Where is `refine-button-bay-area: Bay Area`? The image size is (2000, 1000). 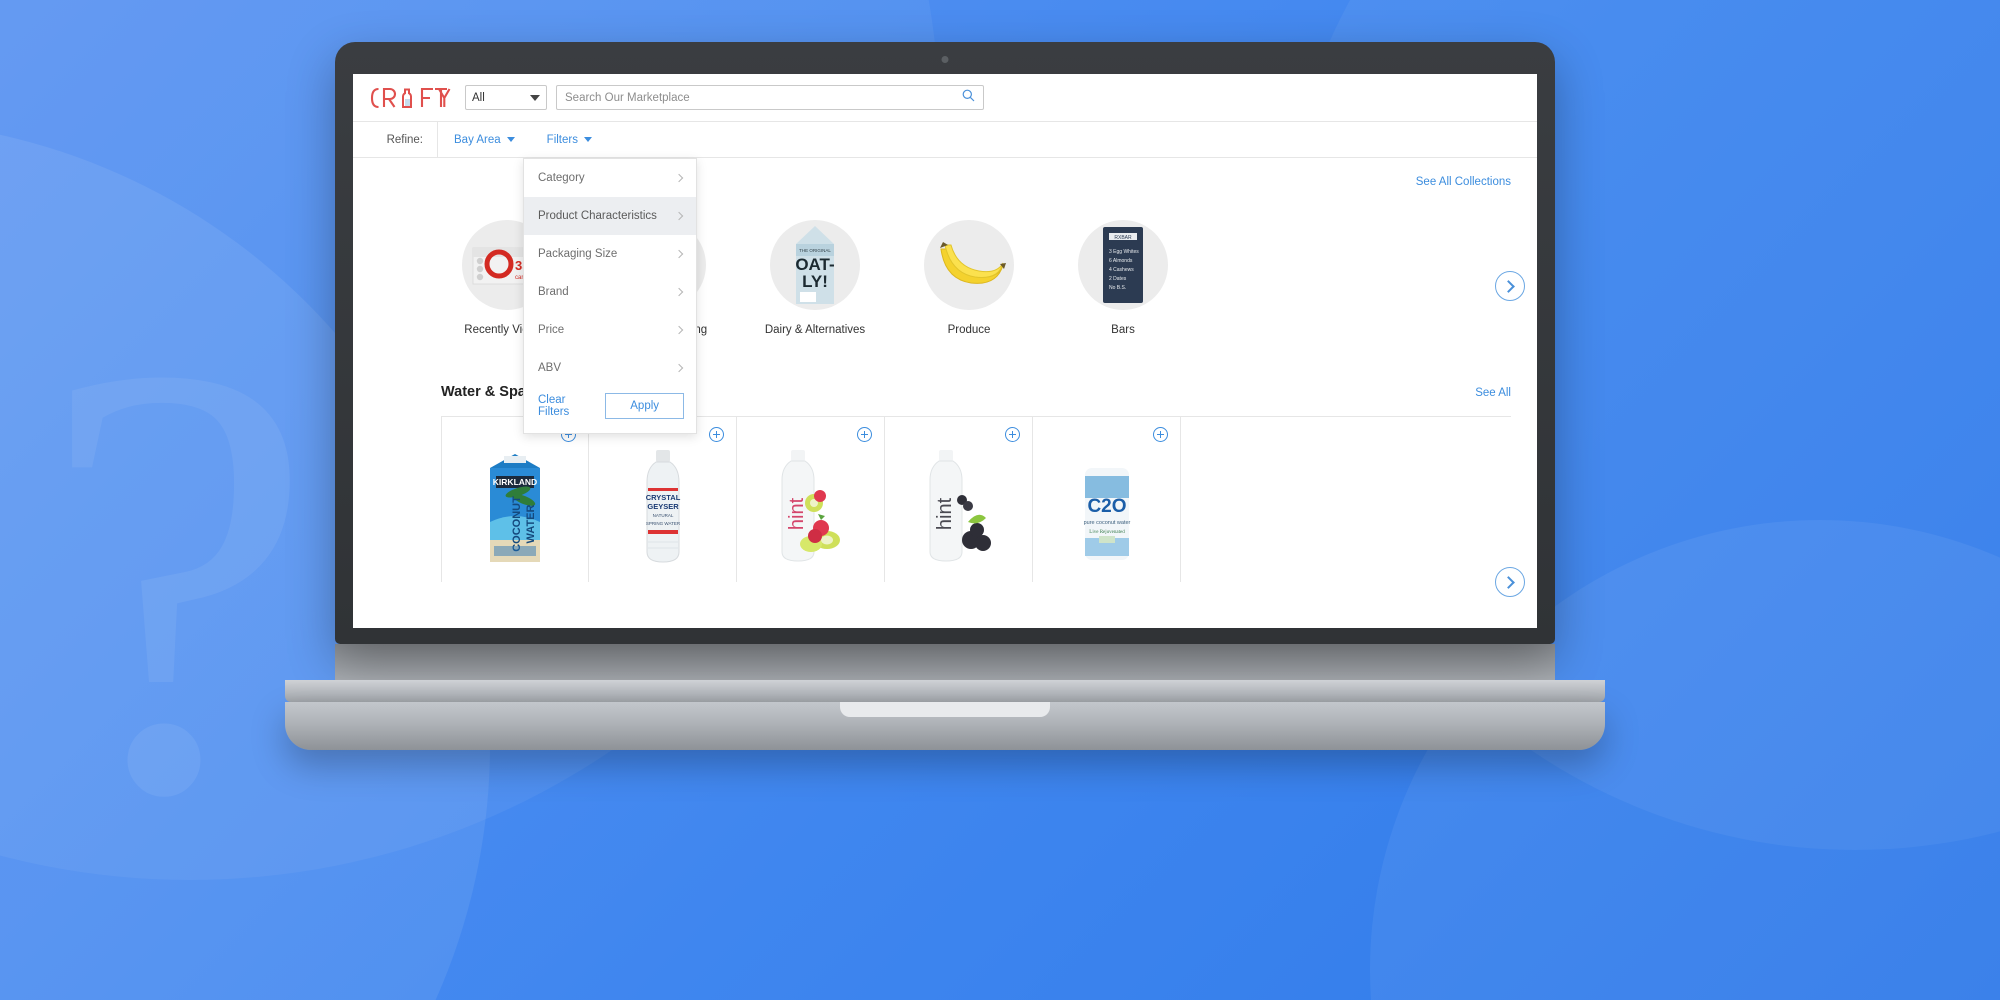 refine-button-bay-area: Bay Area is located at coordinates (484, 139).